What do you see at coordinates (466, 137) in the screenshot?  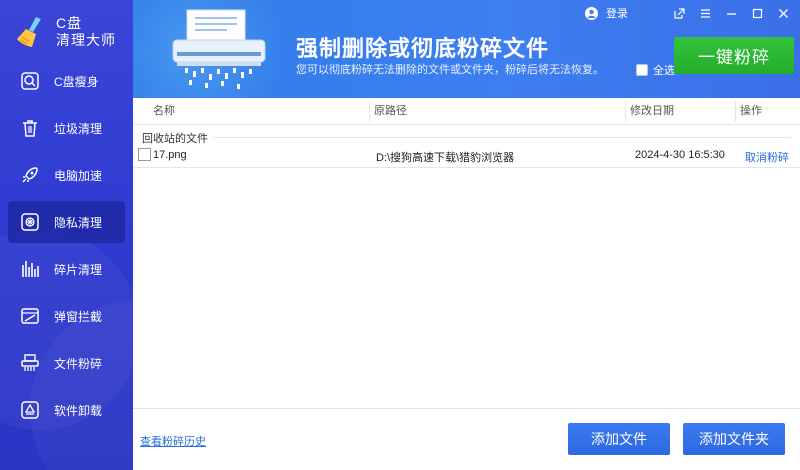 I see `group-header: 回收站的文件` at bounding box center [466, 137].